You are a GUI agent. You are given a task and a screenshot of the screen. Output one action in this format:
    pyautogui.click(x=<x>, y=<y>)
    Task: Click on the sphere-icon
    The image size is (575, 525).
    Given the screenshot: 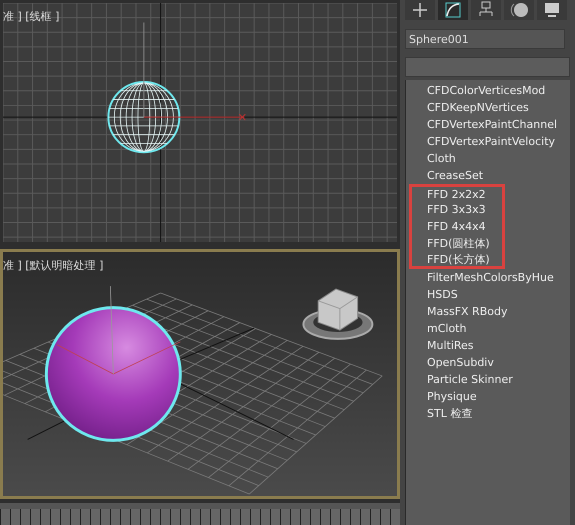 What is the action you would take?
    pyautogui.click(x=519, y=10)
    